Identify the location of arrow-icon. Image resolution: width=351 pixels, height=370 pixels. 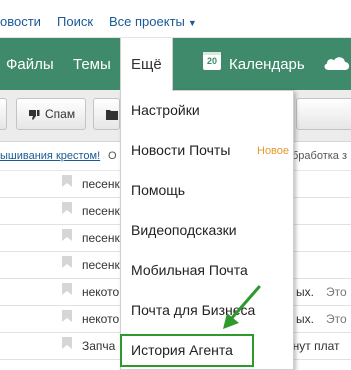
(242, 307).